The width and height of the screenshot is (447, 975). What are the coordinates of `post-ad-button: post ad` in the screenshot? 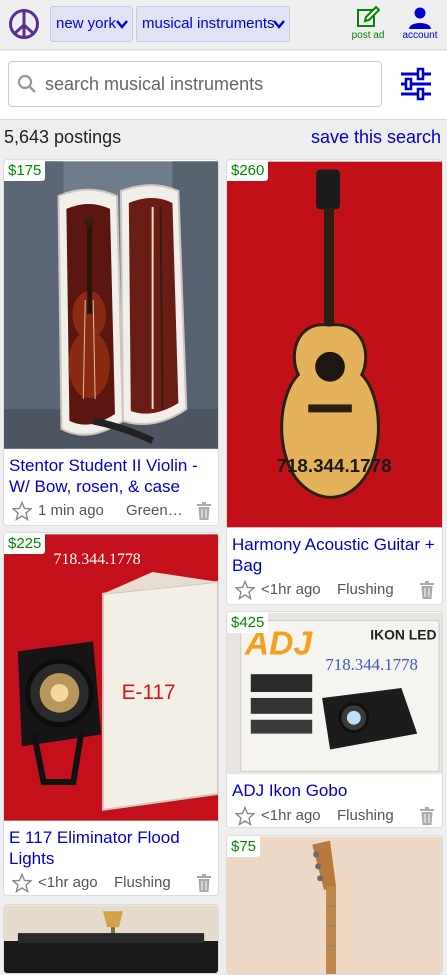 It's located at (368, 25).